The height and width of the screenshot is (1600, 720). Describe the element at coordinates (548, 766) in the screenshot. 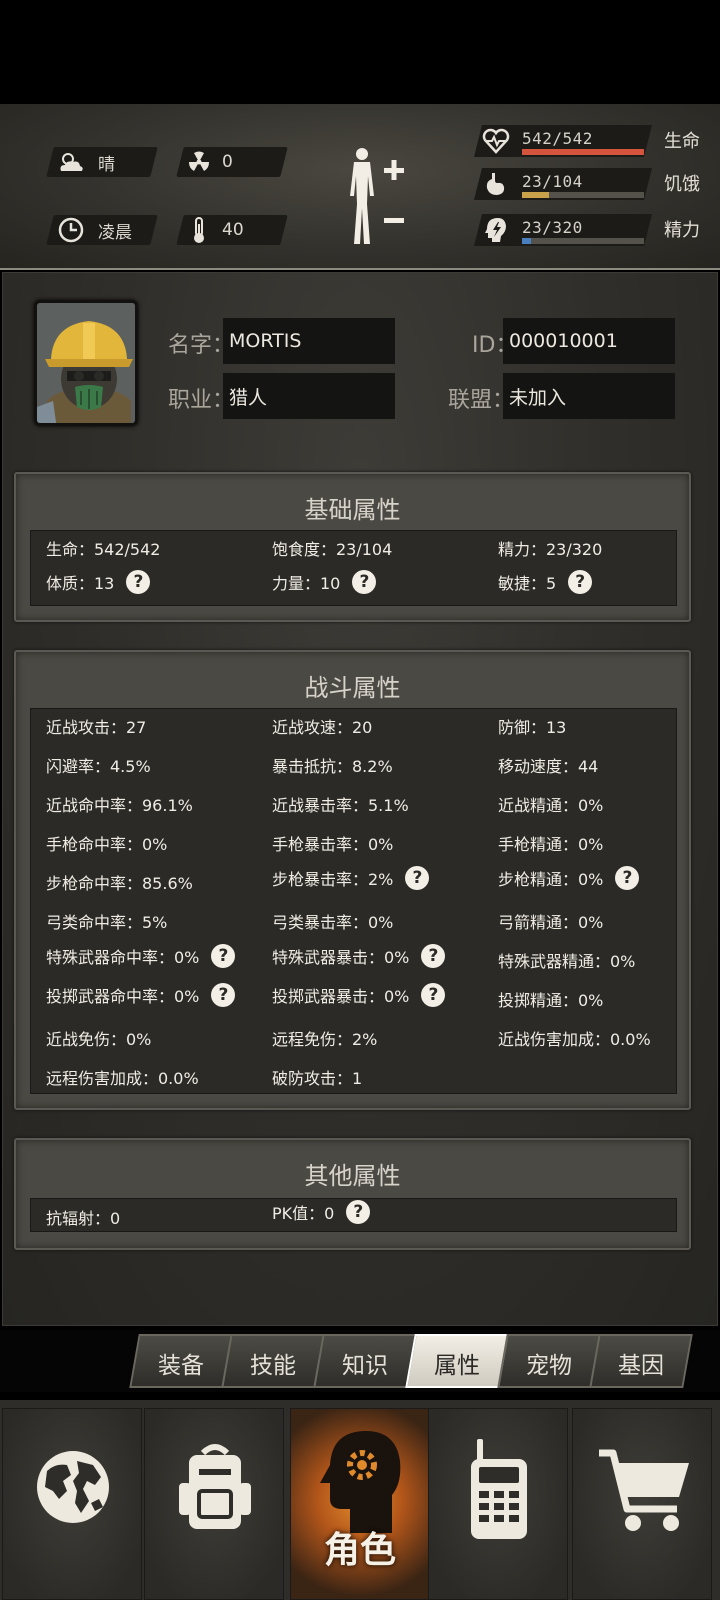

I see `attr-move-speed: 移动速度：44` at that location.